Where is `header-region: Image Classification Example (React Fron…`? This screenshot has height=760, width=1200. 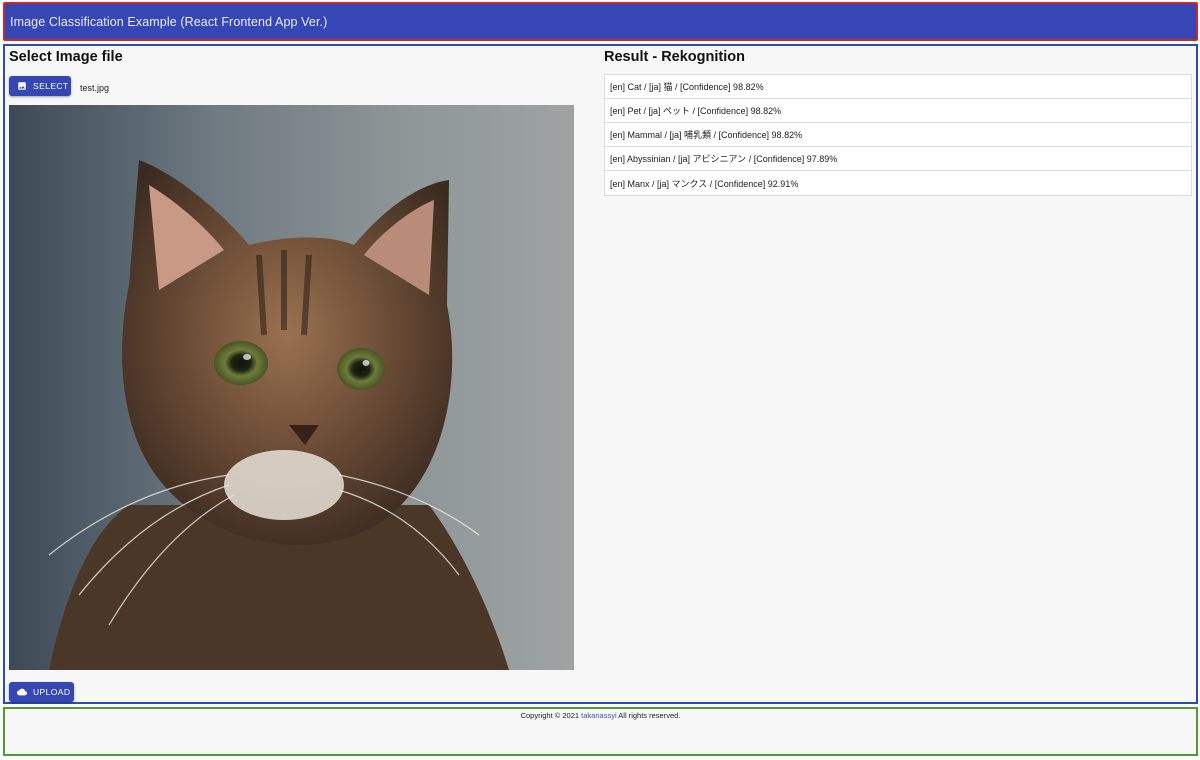
header-region: Image Classification Example (React Fron… is located at coordinates (600, 21).